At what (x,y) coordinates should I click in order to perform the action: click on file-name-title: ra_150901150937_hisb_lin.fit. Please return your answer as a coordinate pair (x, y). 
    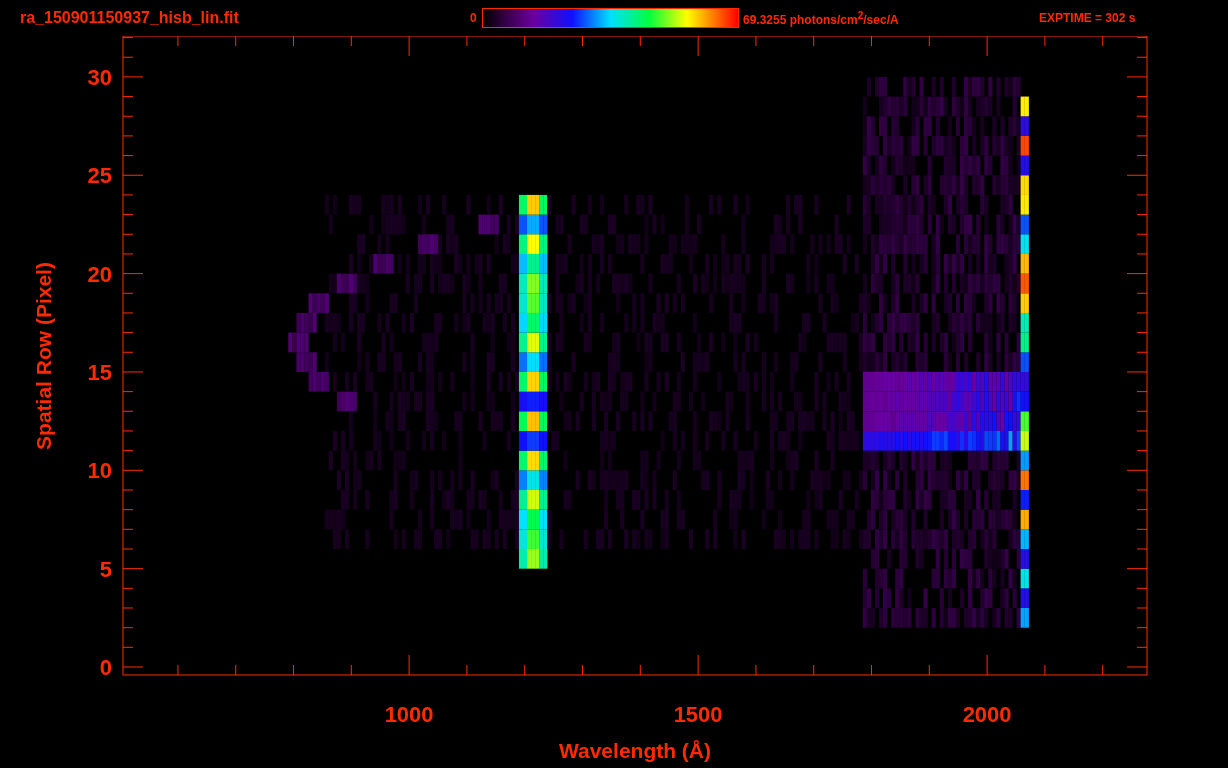
    Looking at the image, I should click on (130, 18).